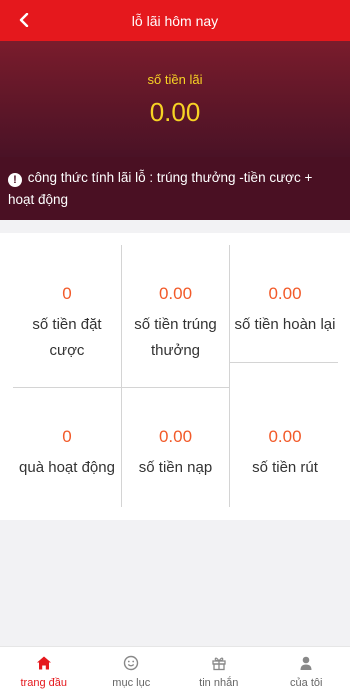 This screenshot has width=350, height=695. Describe the element at coordinates (131, 663) in the screenshot. I see `smiley-icon` at that location.